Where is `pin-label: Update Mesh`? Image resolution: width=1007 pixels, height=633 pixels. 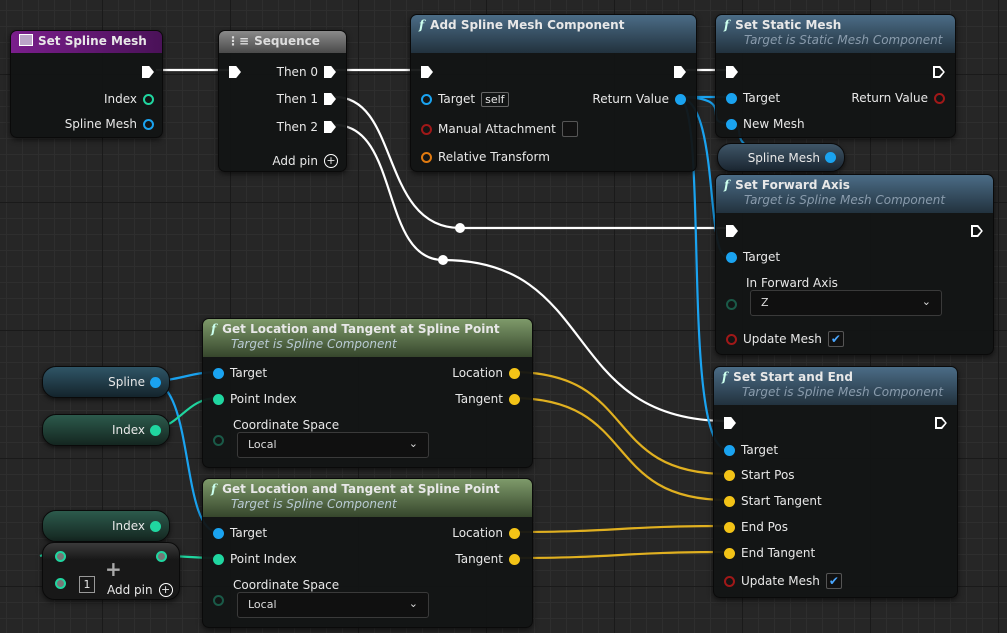
pin-label: Update Mesh is located at coordinates (780, 581).